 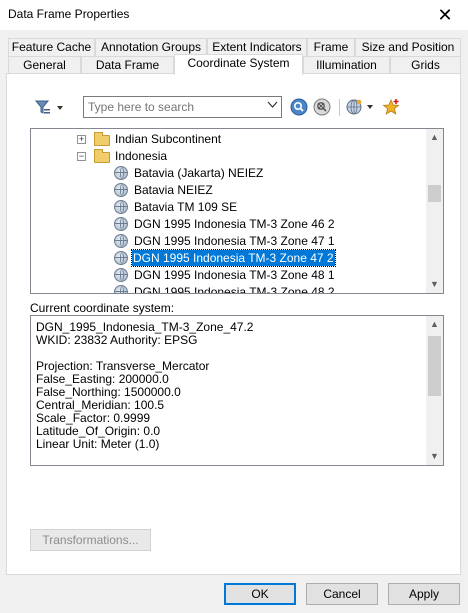 What do you see at coordinates (342, 594) in the screenshot?
I see `cancel-button: Cancel` at bounding box center [342, 594].